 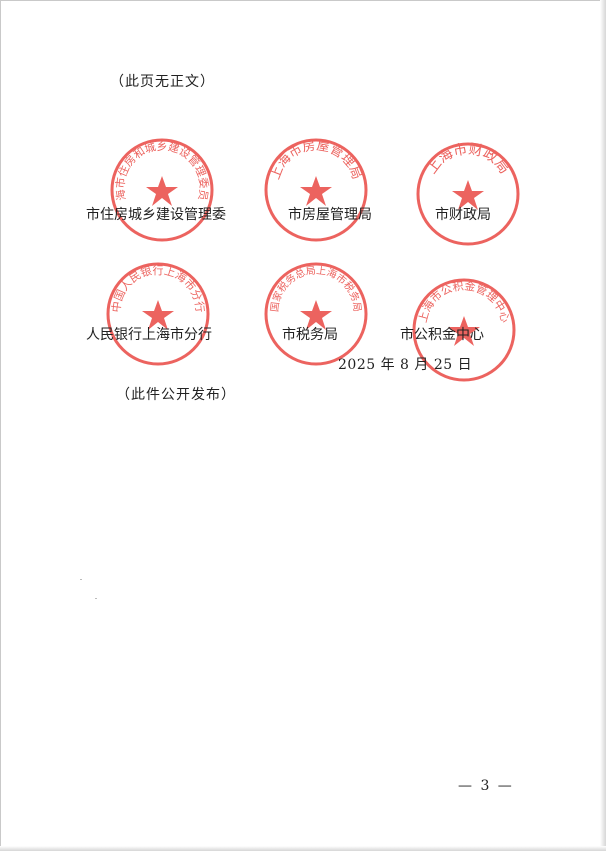 I want to click on seal-housing-urban-rural: 上海市住房和城乡建设管理委员会, so click(x=161, y=189).